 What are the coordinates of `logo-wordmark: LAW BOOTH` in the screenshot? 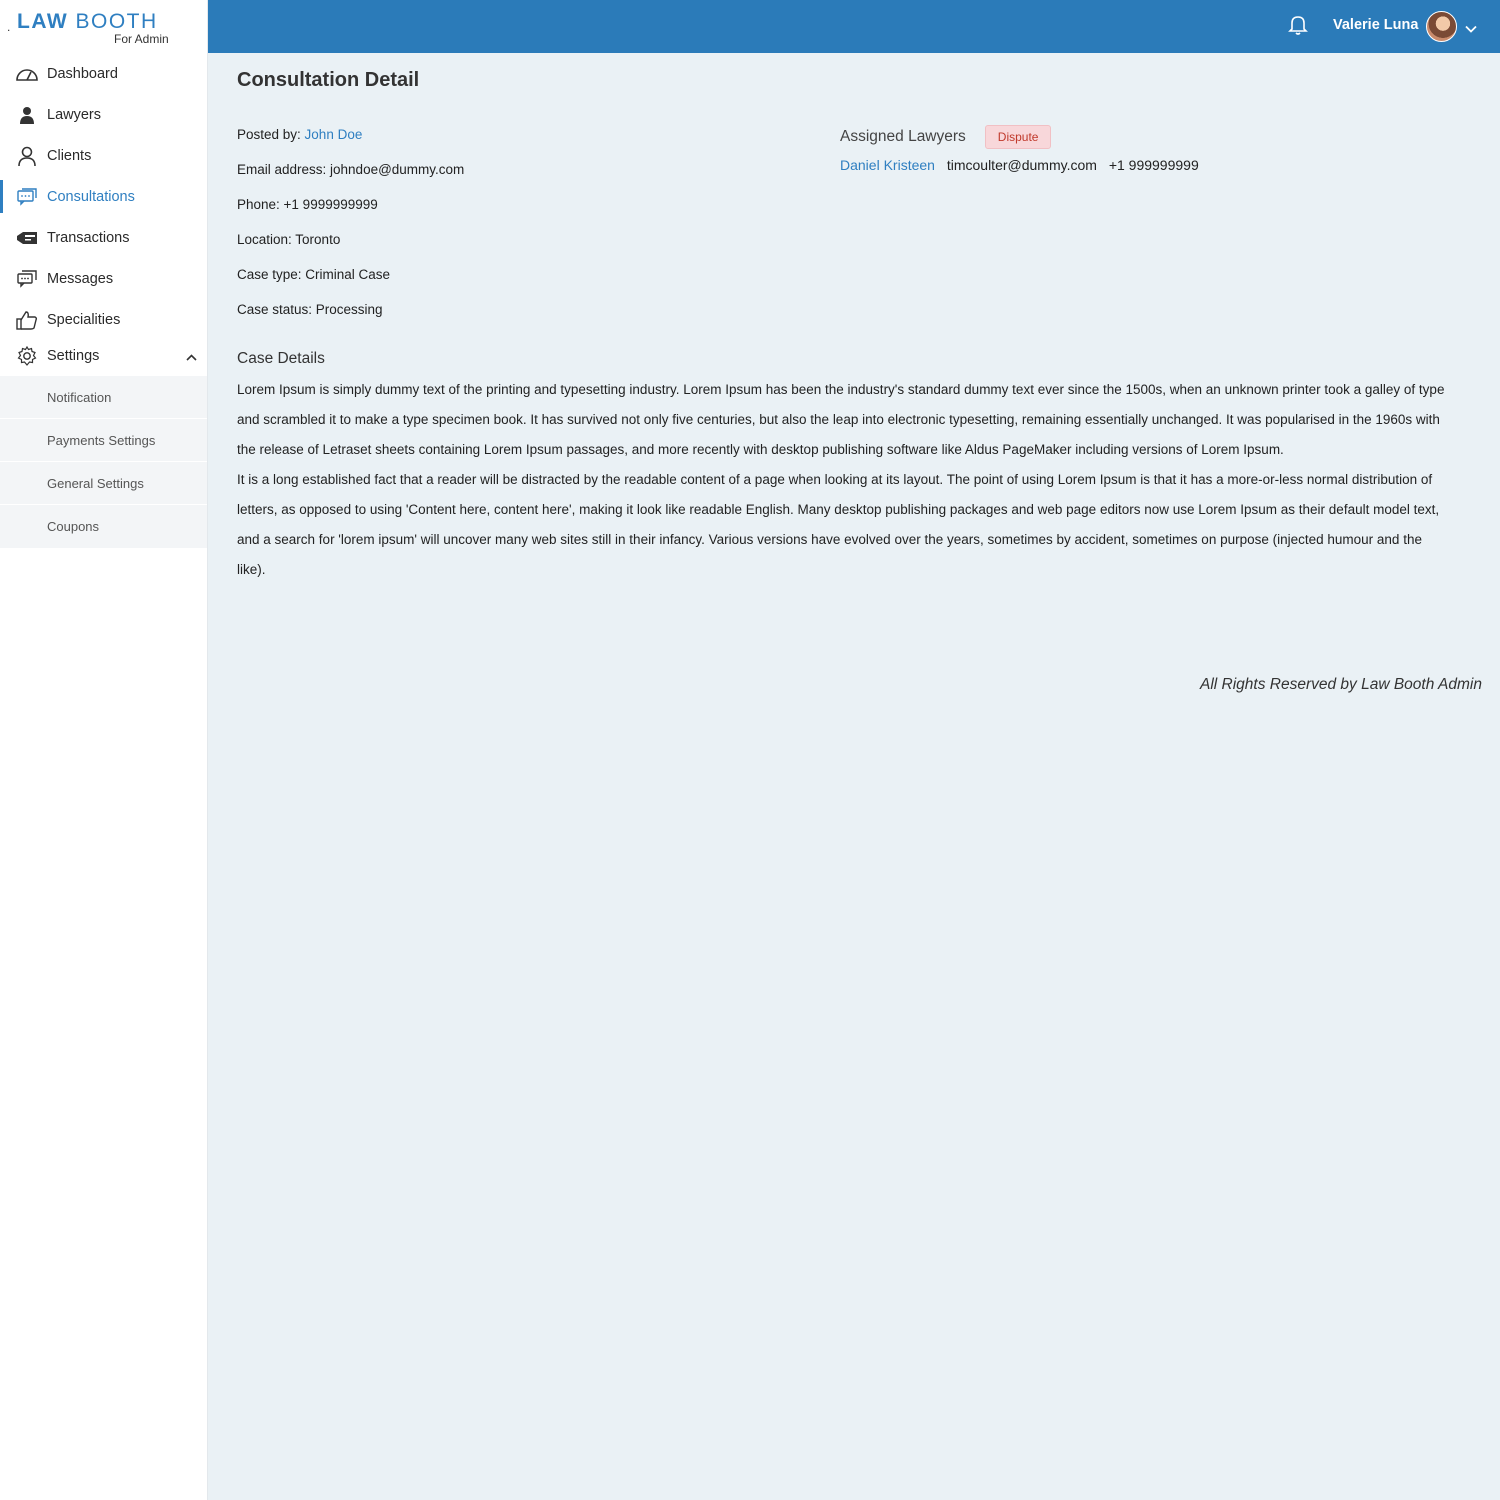 It's located at (87, 22).